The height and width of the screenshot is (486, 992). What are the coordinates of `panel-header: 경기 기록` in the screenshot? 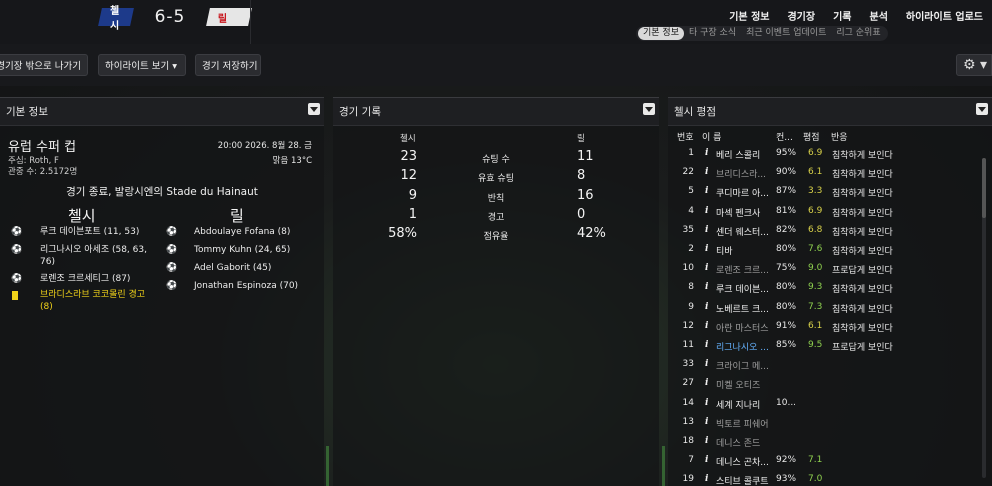 It's located at (496, 112).